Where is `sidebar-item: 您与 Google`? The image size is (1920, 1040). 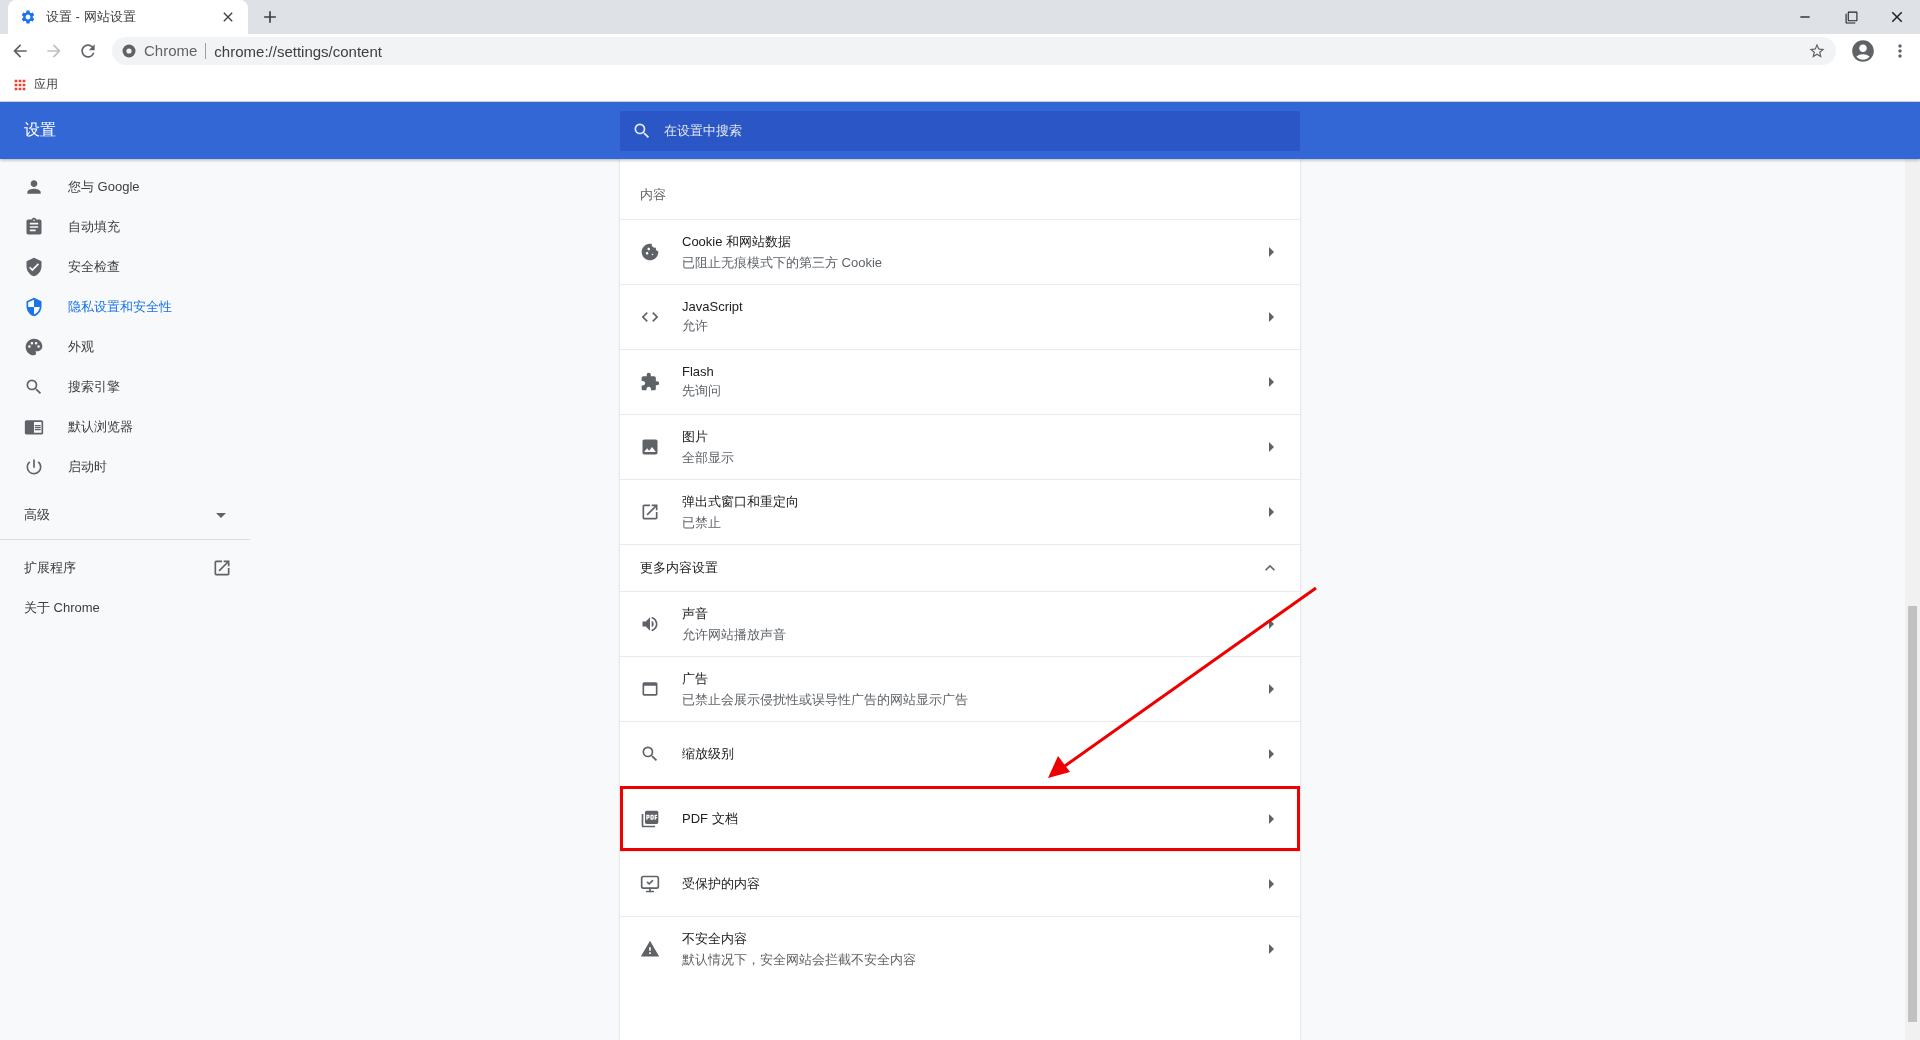 sidebar-item: 您与 Google is located at coordinates (125, 187).